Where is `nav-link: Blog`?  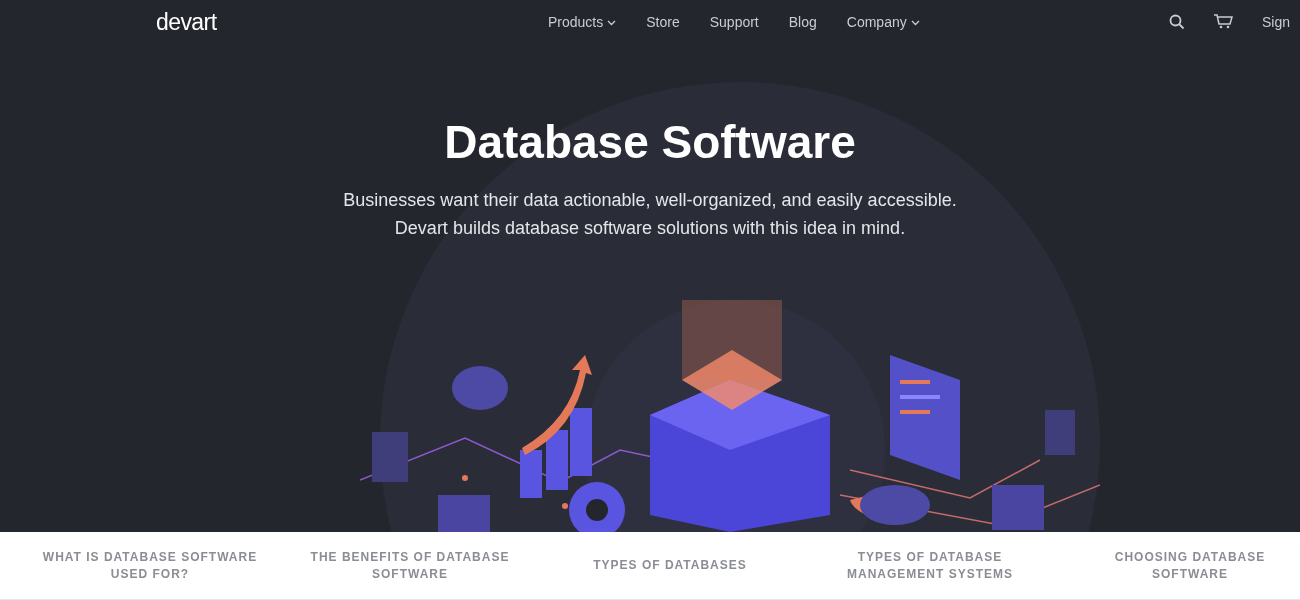
nav-link: Blog is located at coordinates (802, 22).